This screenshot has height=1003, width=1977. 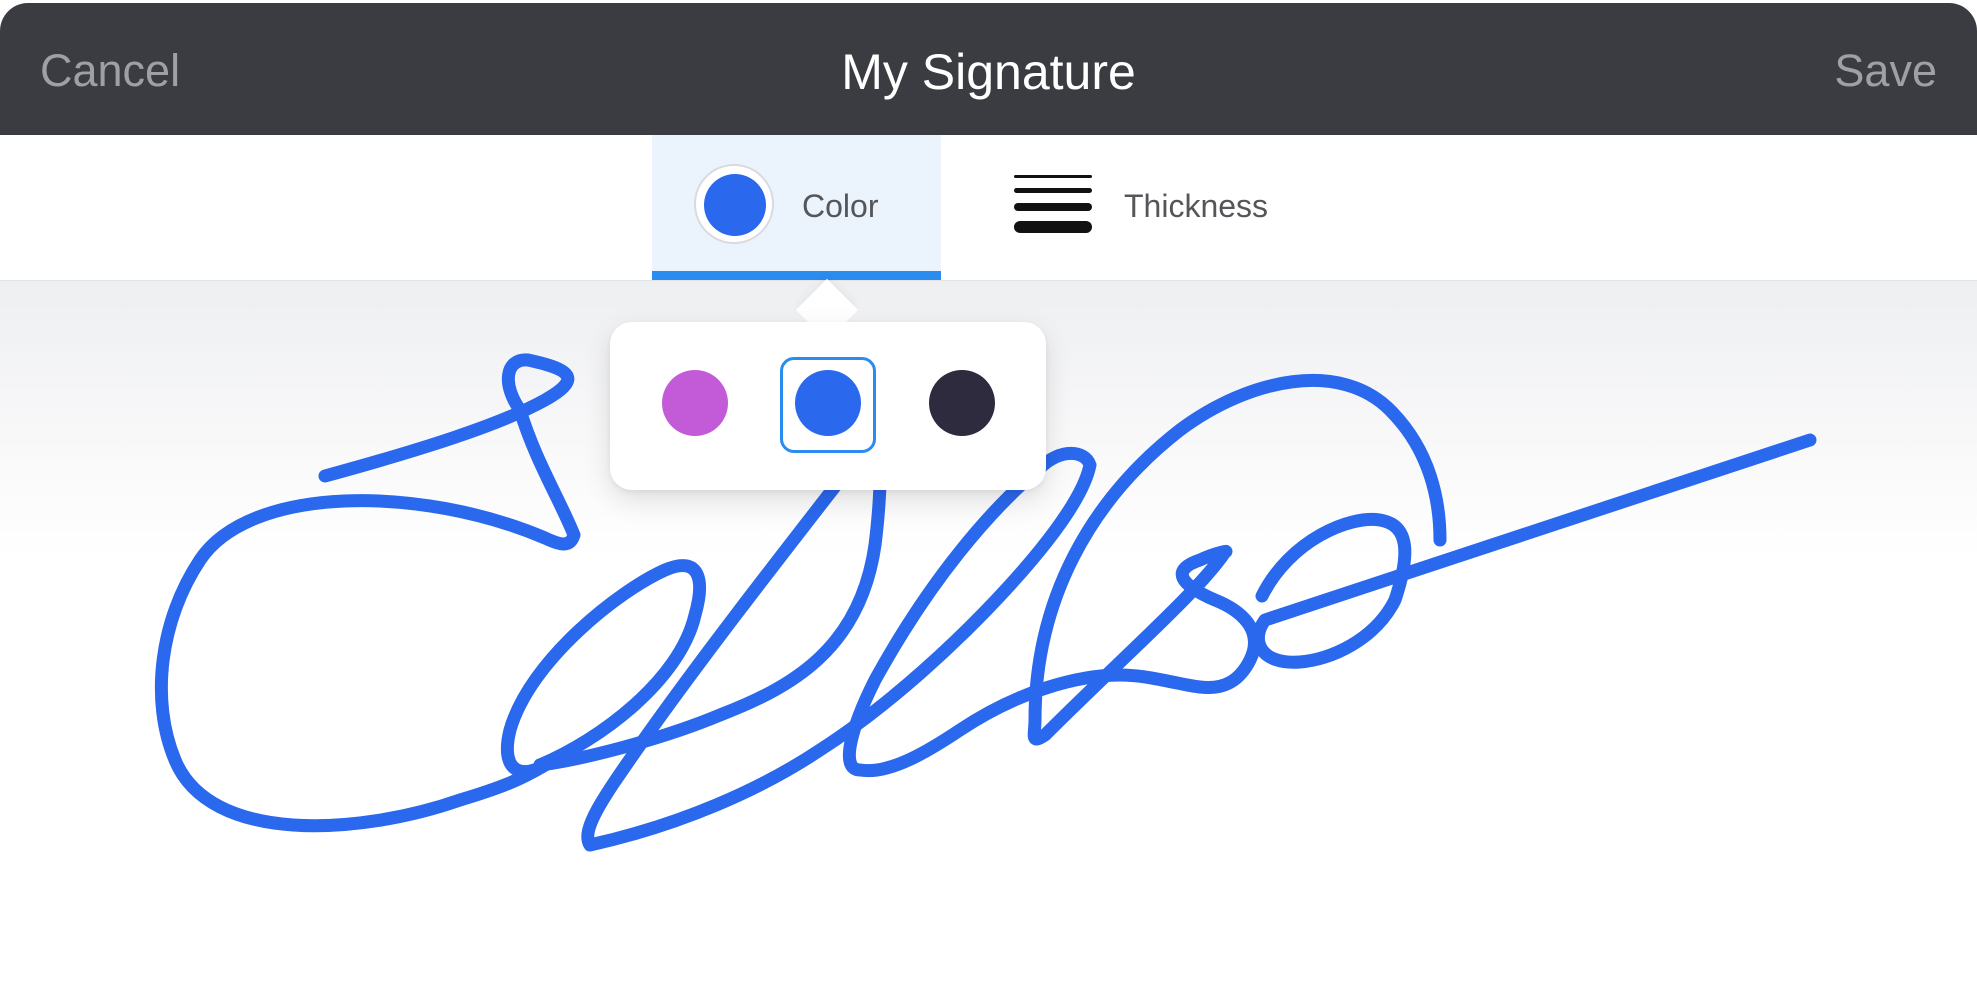 I want to click on tab-thickness: Thickness, so click(x=1160, y=207).